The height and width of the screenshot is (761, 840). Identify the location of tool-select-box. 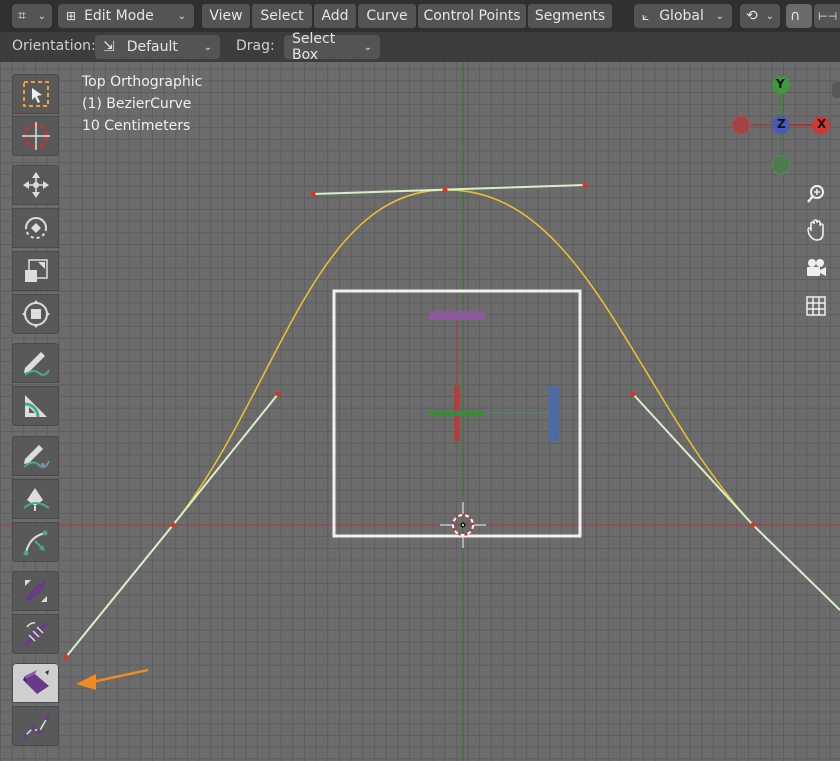
(35, 94).